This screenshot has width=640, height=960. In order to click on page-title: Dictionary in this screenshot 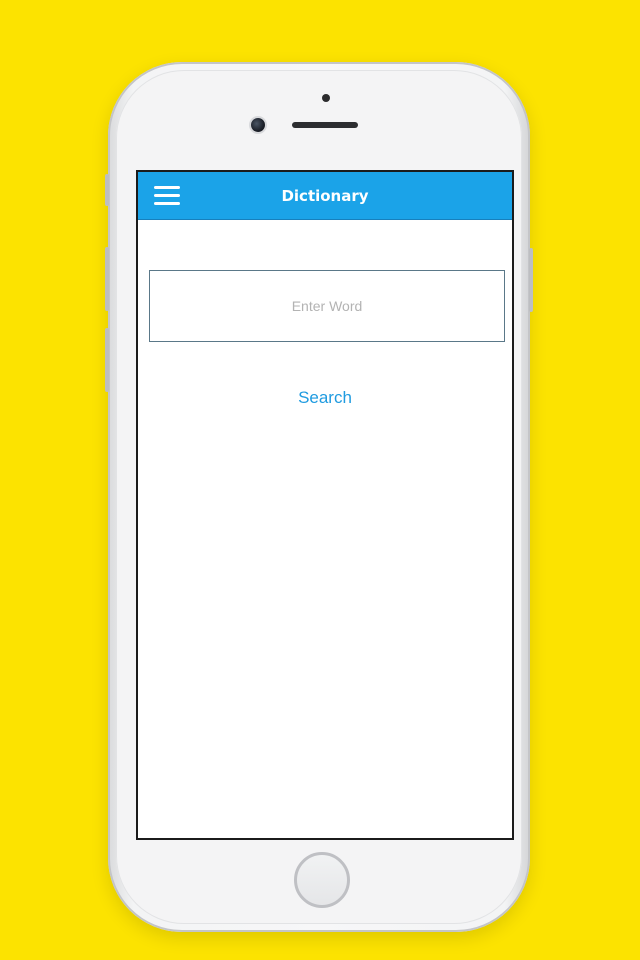, I will do `click(325, 196)`.